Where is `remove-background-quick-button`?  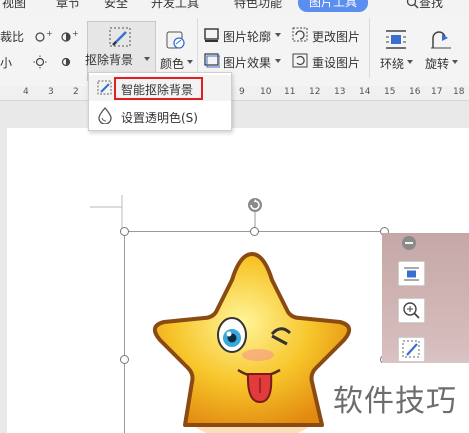
remove-background-quick-button is located at coordinates (411, 349).